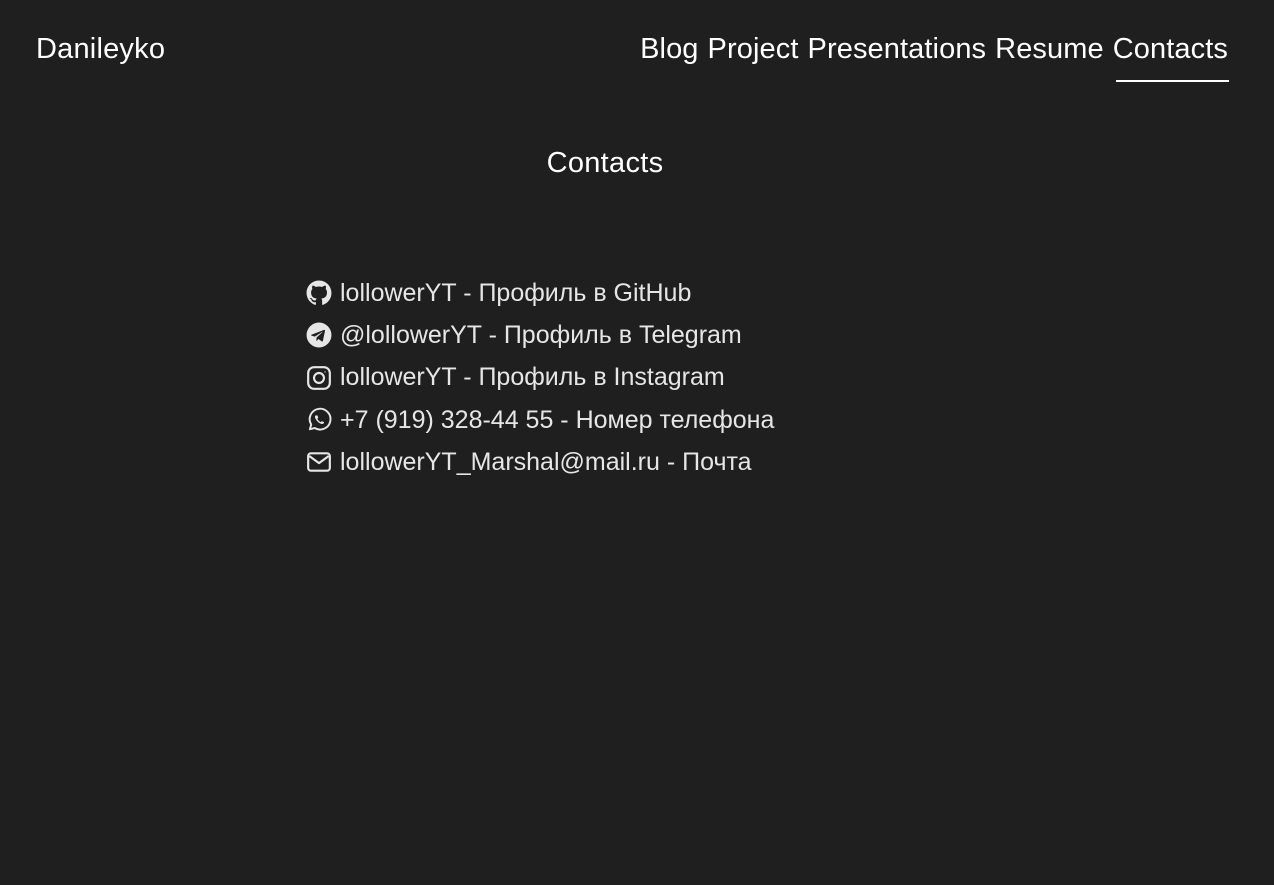 The width and height of the screenshot is (1274, 885). I want to click on contact-item-github: lollowerYT - Профиль в GitHub, so click(540, 293).